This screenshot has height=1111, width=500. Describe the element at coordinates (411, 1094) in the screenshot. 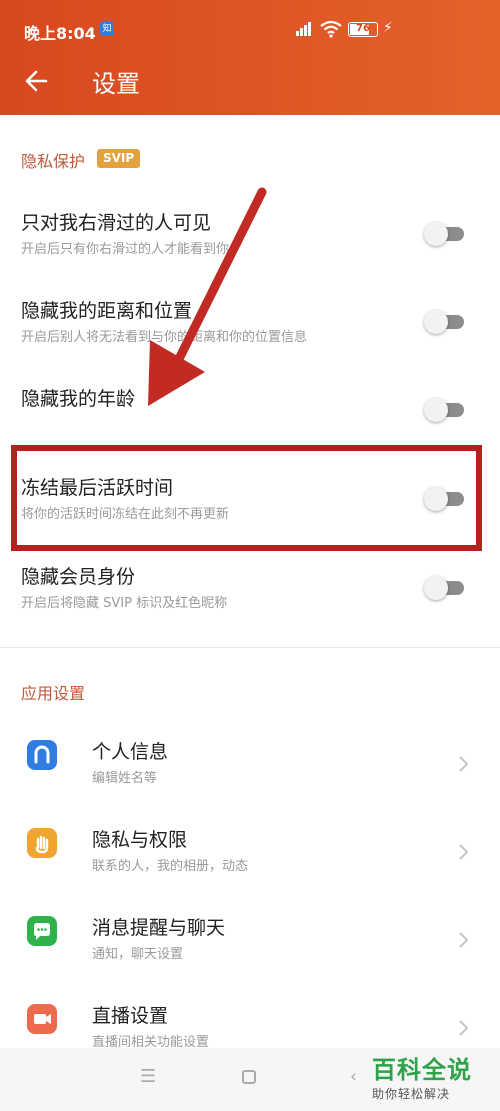

I see `watermark-sub: 助你轻松解决` at that location.